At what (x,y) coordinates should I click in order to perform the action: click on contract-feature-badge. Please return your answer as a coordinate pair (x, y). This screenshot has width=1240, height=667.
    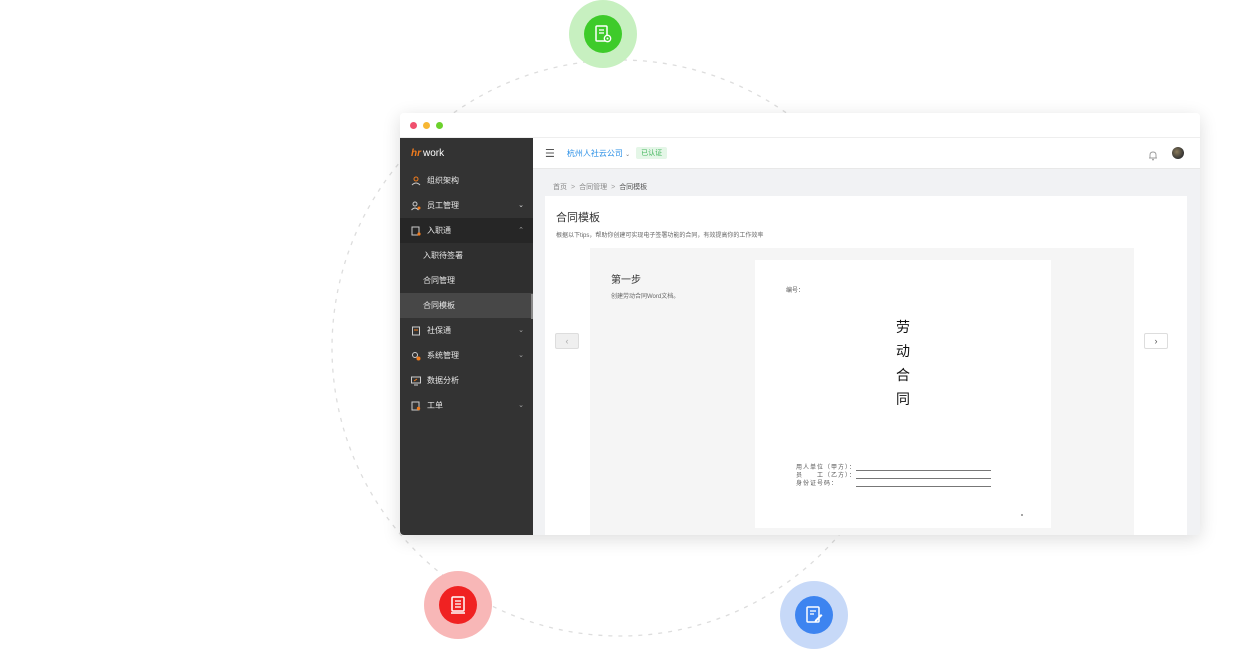
    Looking at the image, I should click on (603, 34).